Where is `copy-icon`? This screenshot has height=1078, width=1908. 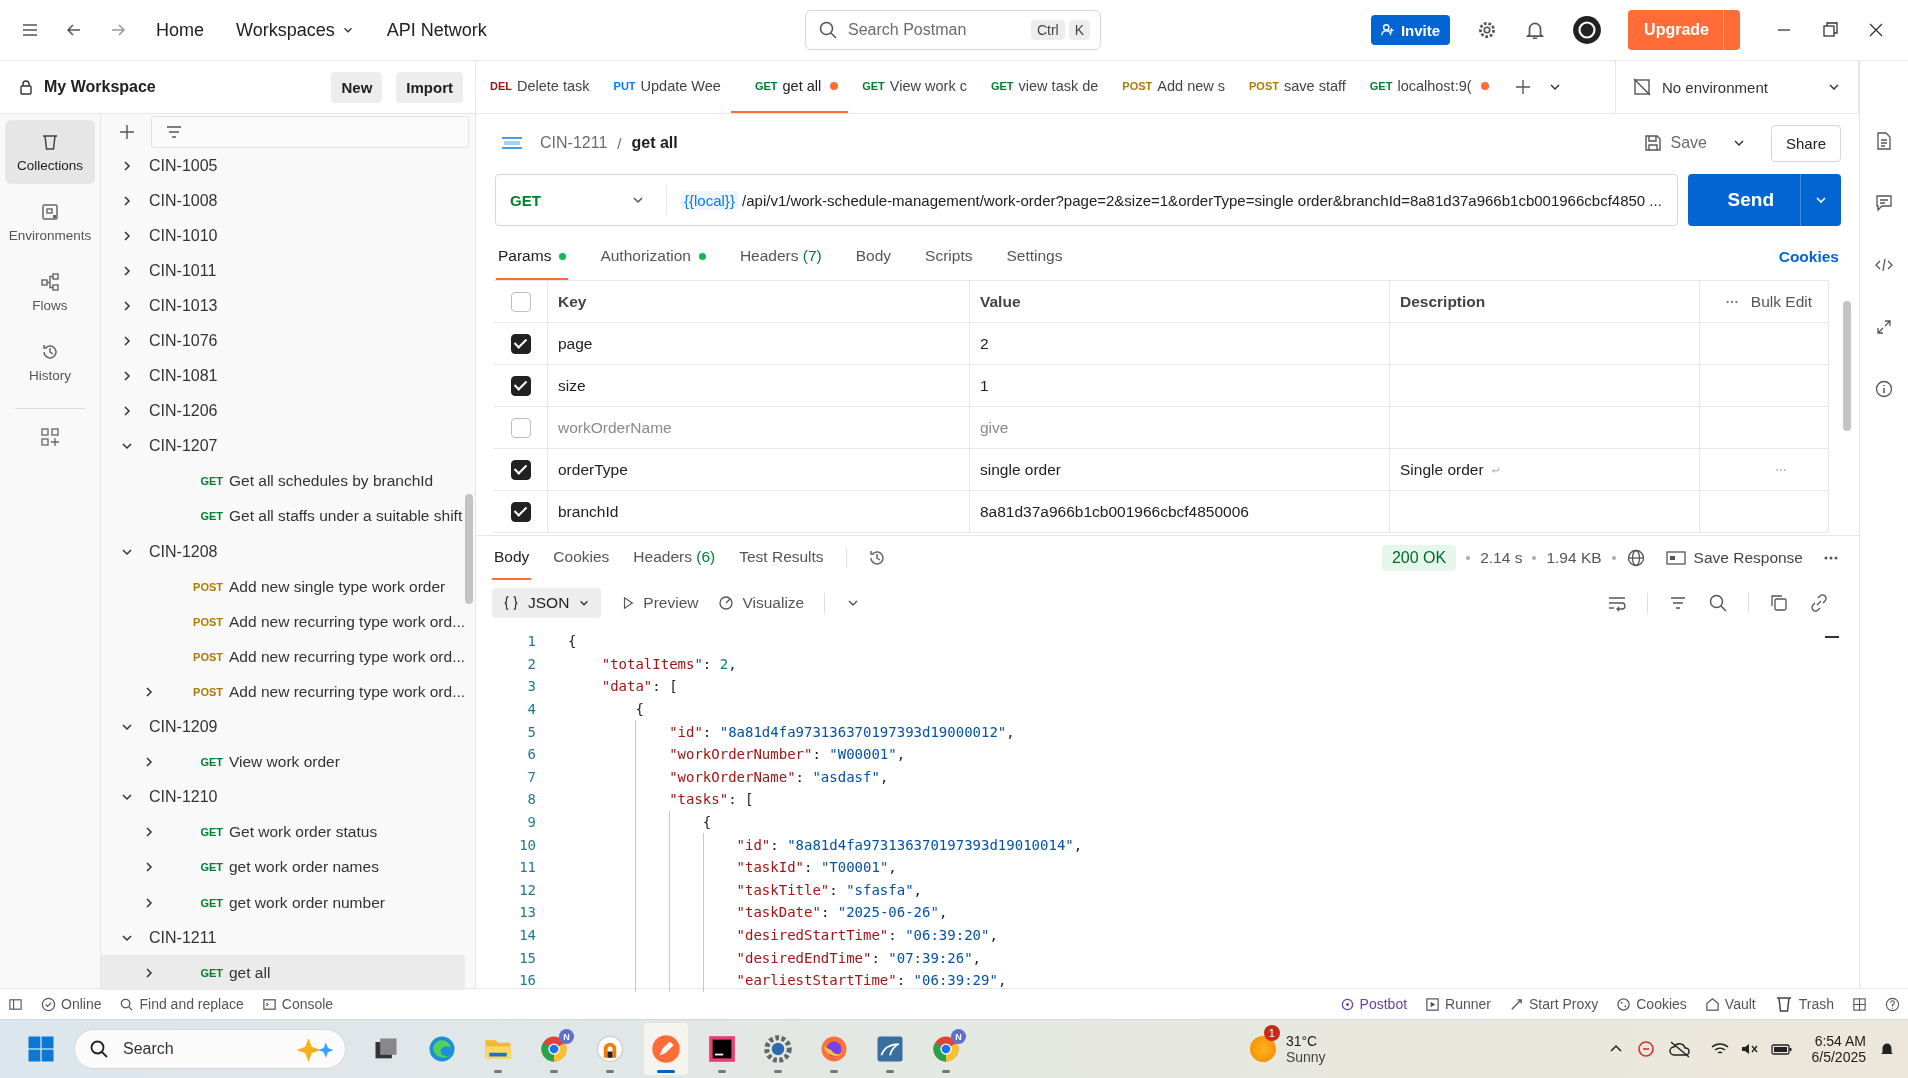 copy-icon is located at coordinates (1779, 603).